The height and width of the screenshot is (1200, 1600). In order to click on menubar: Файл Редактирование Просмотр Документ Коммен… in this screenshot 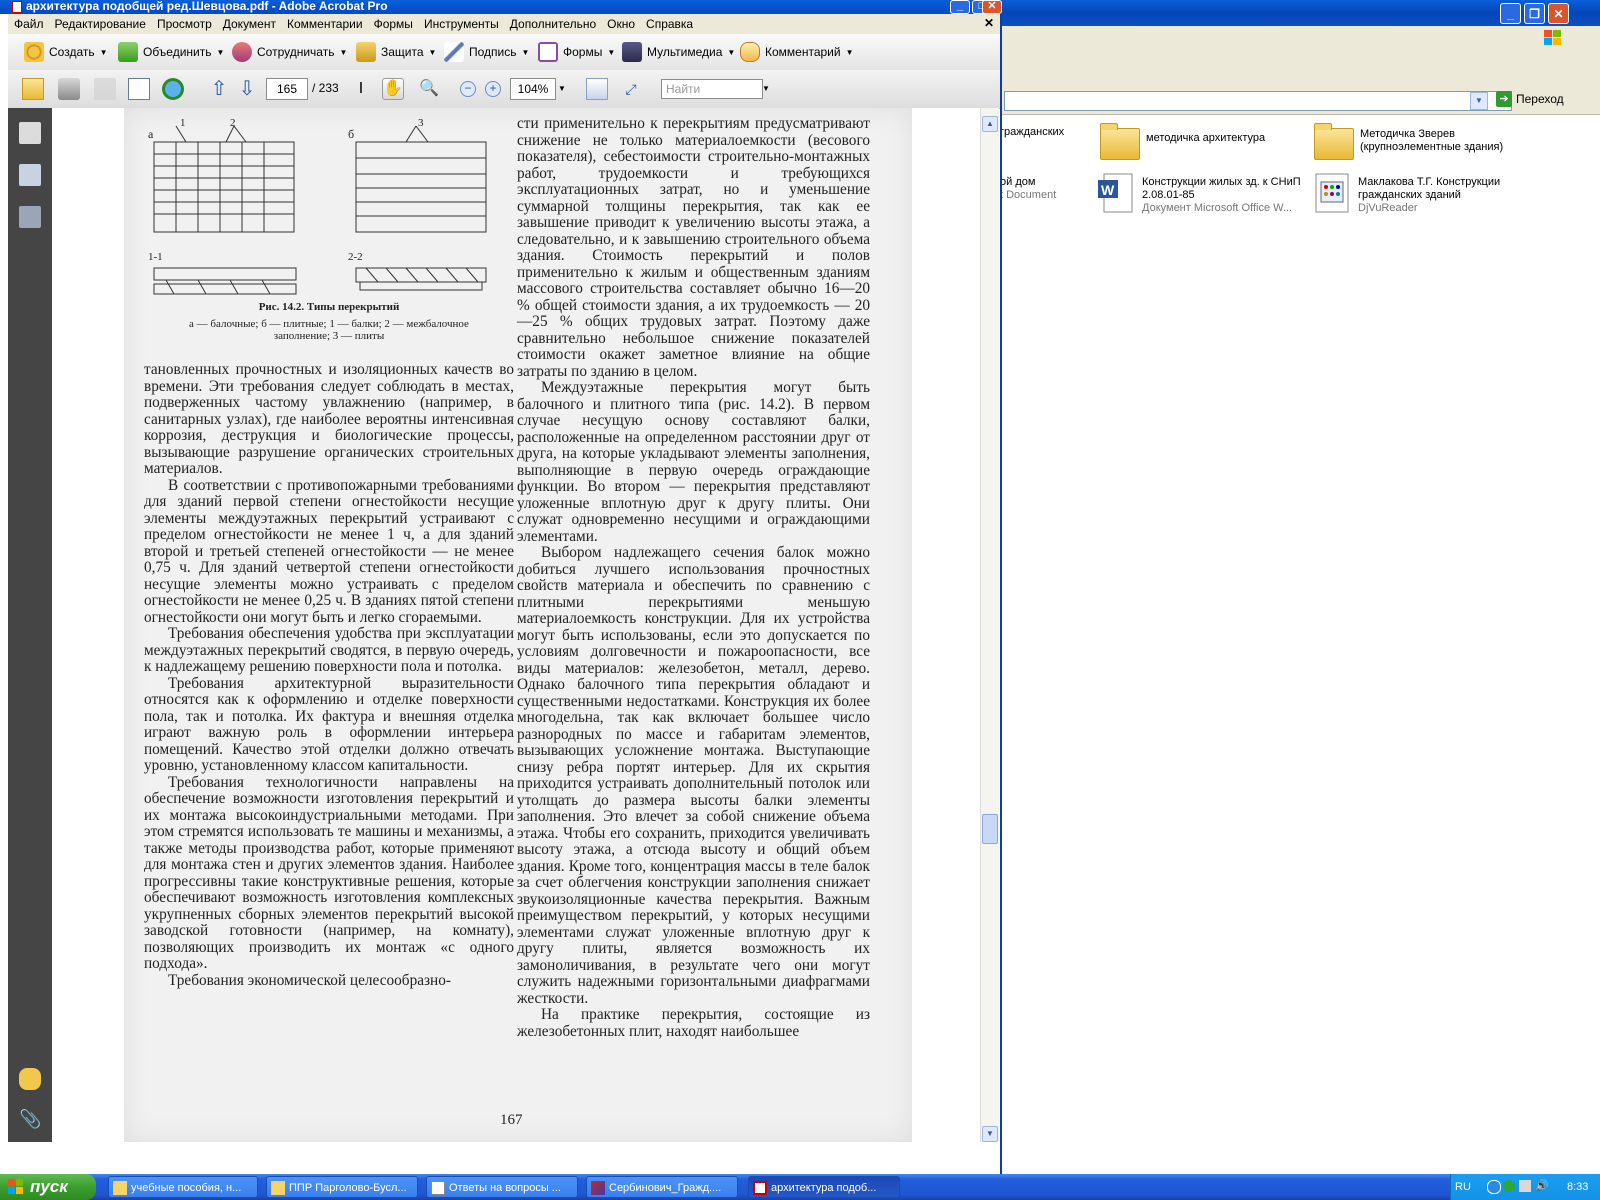, I will do `click(504, 24)`.